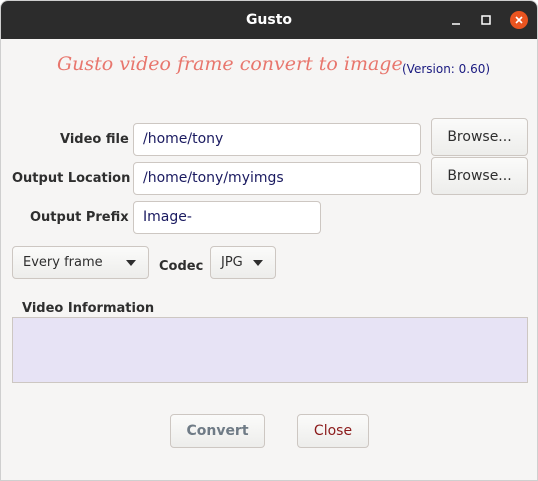 The image size is (538, 481). What do you see at coordinates (333, 431) in the screenshot?
I see `close-button: Close` at bounding box center [333, 431].